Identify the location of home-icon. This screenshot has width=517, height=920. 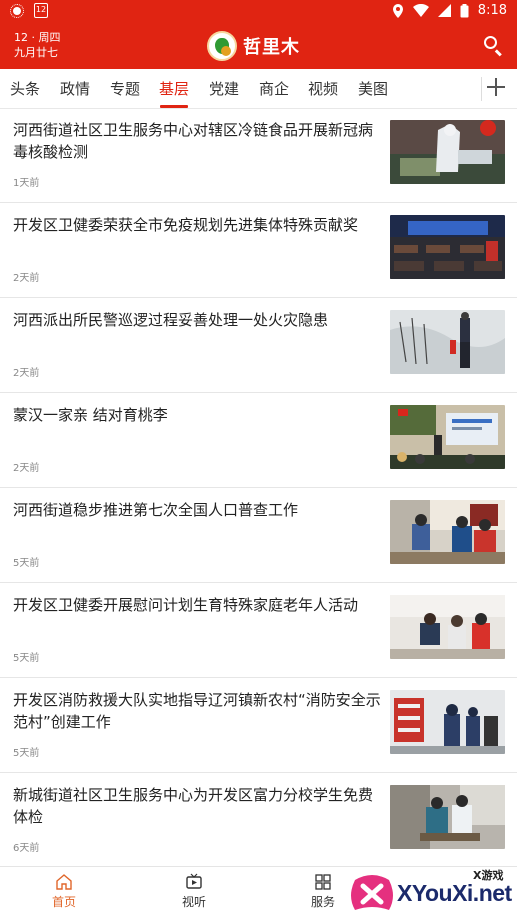
(64, 882).